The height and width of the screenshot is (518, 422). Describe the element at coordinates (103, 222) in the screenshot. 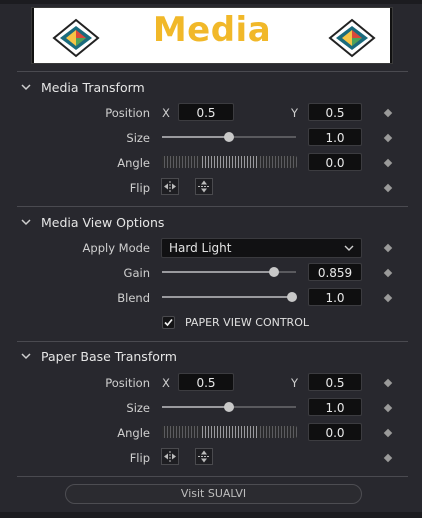

I see `section-title: Media View Options` at that location.